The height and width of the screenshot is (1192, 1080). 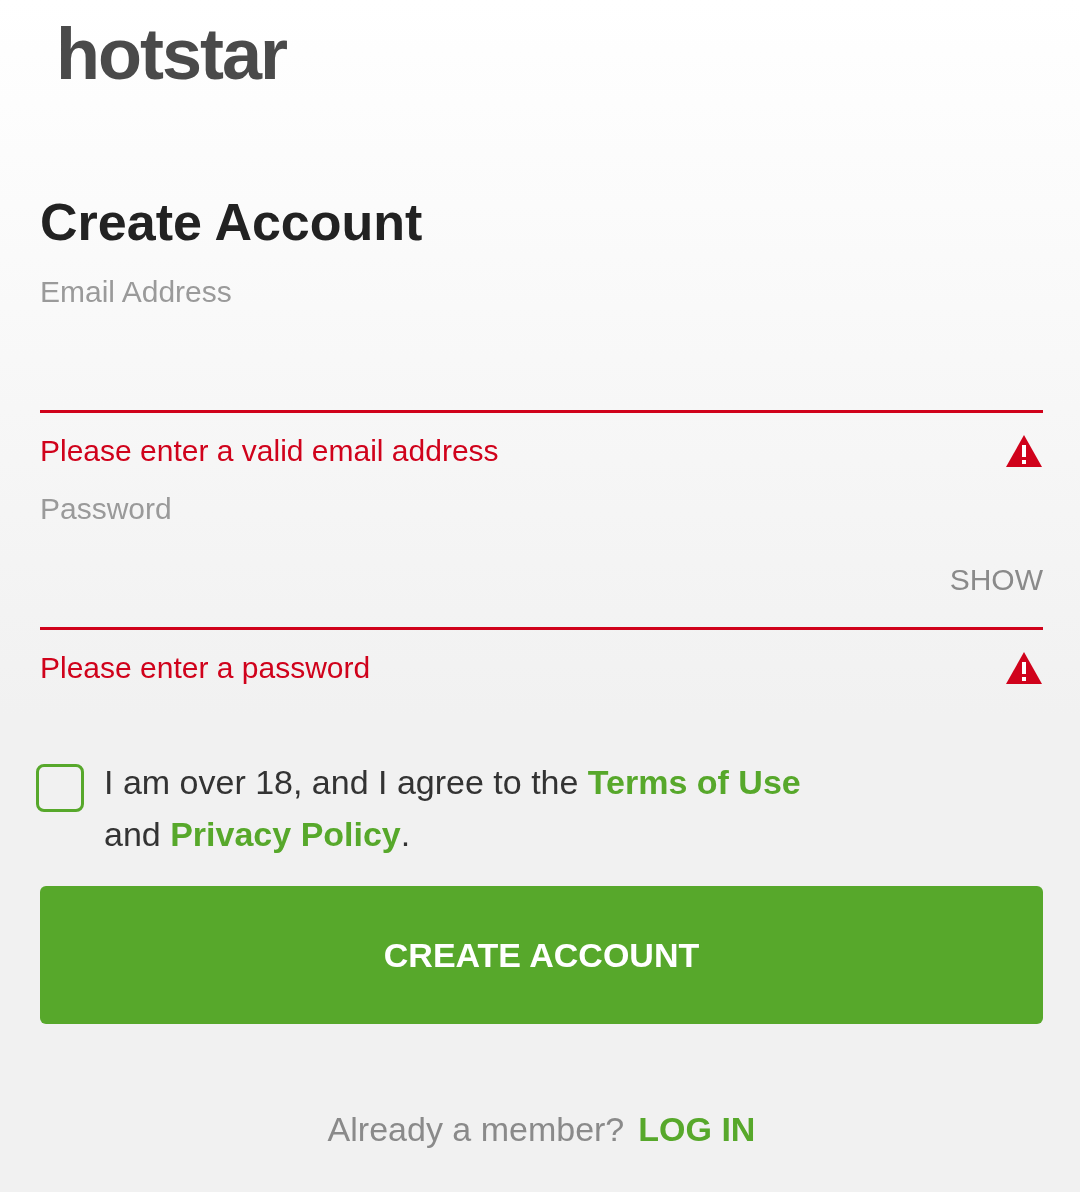 I want to click on error-message: Please enter a password, so click(x=205, y=668).